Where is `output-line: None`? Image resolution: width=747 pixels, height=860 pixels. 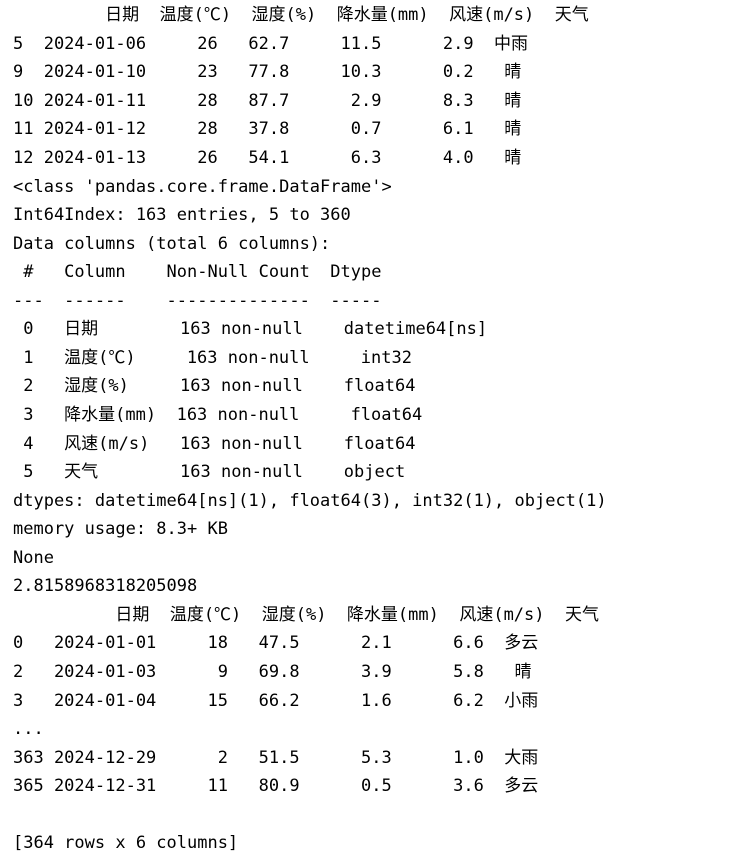
output-line: None is located at coordinates (33, 558).